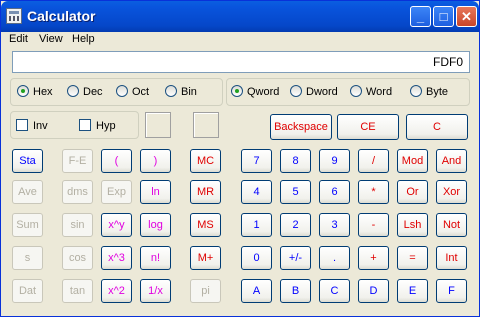 Image resolution: width=480 pixels, height=317 pixels. Describe the element at coordinates (412, 291) in the screenshot. I see `key-e-button: E` at that location.